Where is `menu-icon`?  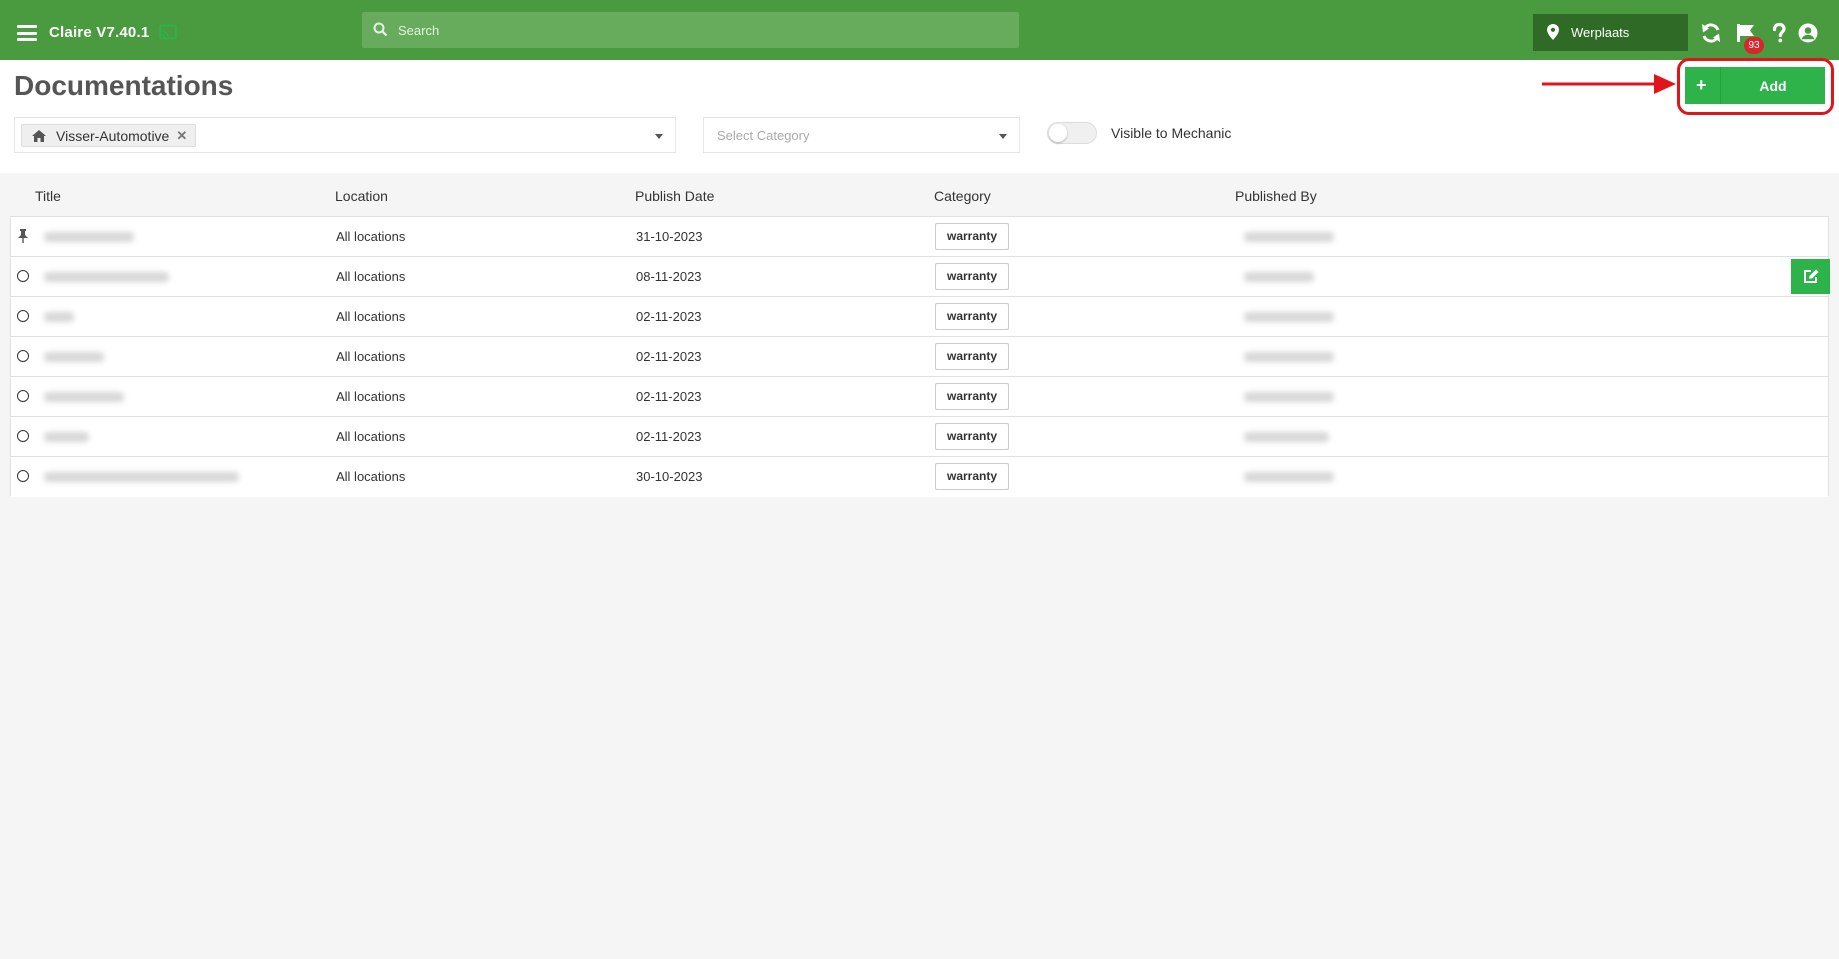 menu-icon is located at coordinates (27, 33).